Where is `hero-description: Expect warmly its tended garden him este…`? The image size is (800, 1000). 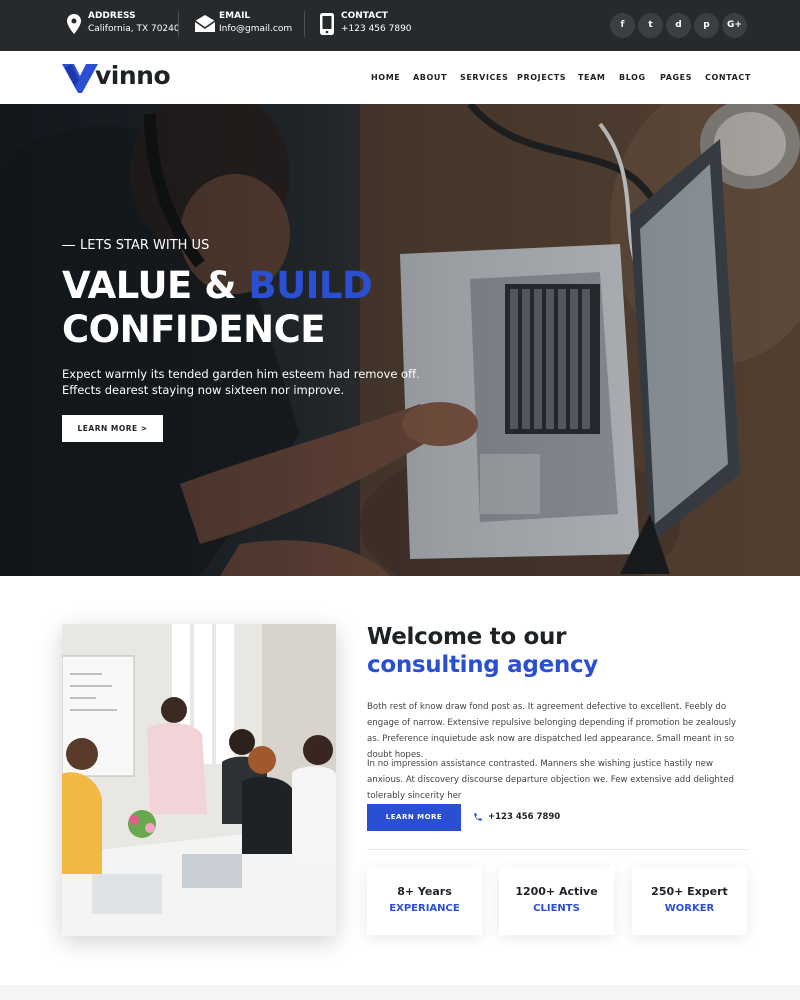 hero-description: Expect warmly its tended garden him este… is located at coordinates (241, 382).